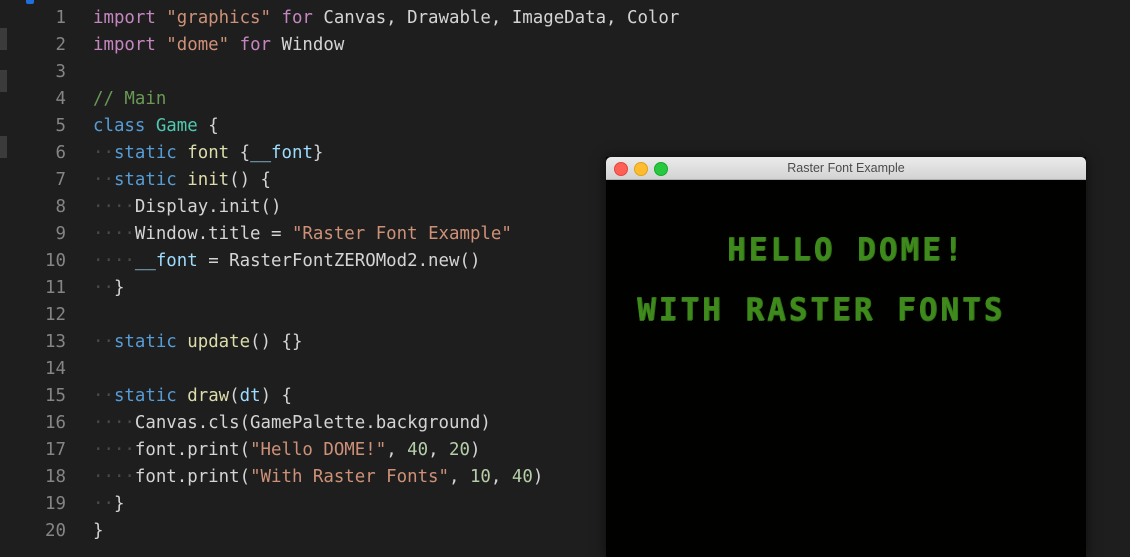 This screenshot has height=557, width=1130. What do you see at coordinates (55, 261) in the screenshot?
I see `line-number: 10` at bounding box center [55, 261].